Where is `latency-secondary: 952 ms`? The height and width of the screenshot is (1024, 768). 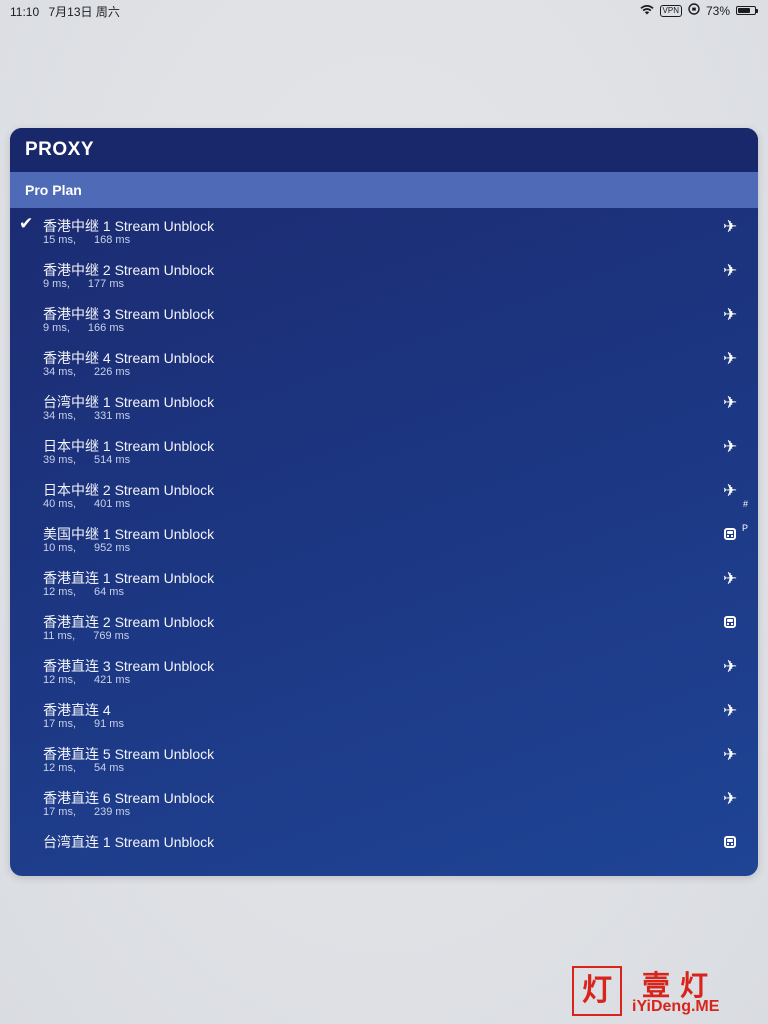
latency-secondary: 952 ms is located at coordinates (112, 548).